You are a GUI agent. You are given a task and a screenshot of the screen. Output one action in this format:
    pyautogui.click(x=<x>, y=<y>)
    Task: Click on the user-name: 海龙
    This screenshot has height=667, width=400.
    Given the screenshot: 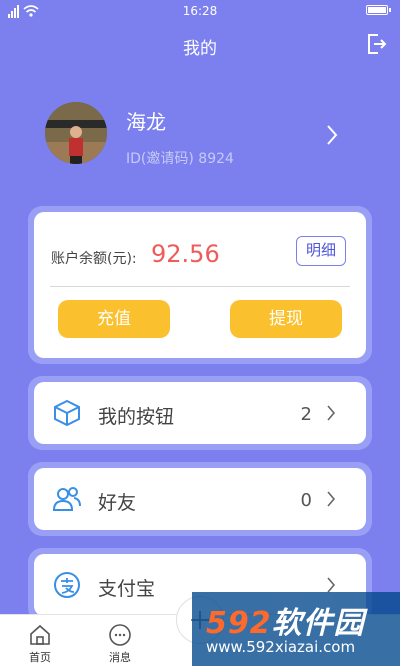 What is the action you would take?
    pyautogui.click(x=146, y=122)
    